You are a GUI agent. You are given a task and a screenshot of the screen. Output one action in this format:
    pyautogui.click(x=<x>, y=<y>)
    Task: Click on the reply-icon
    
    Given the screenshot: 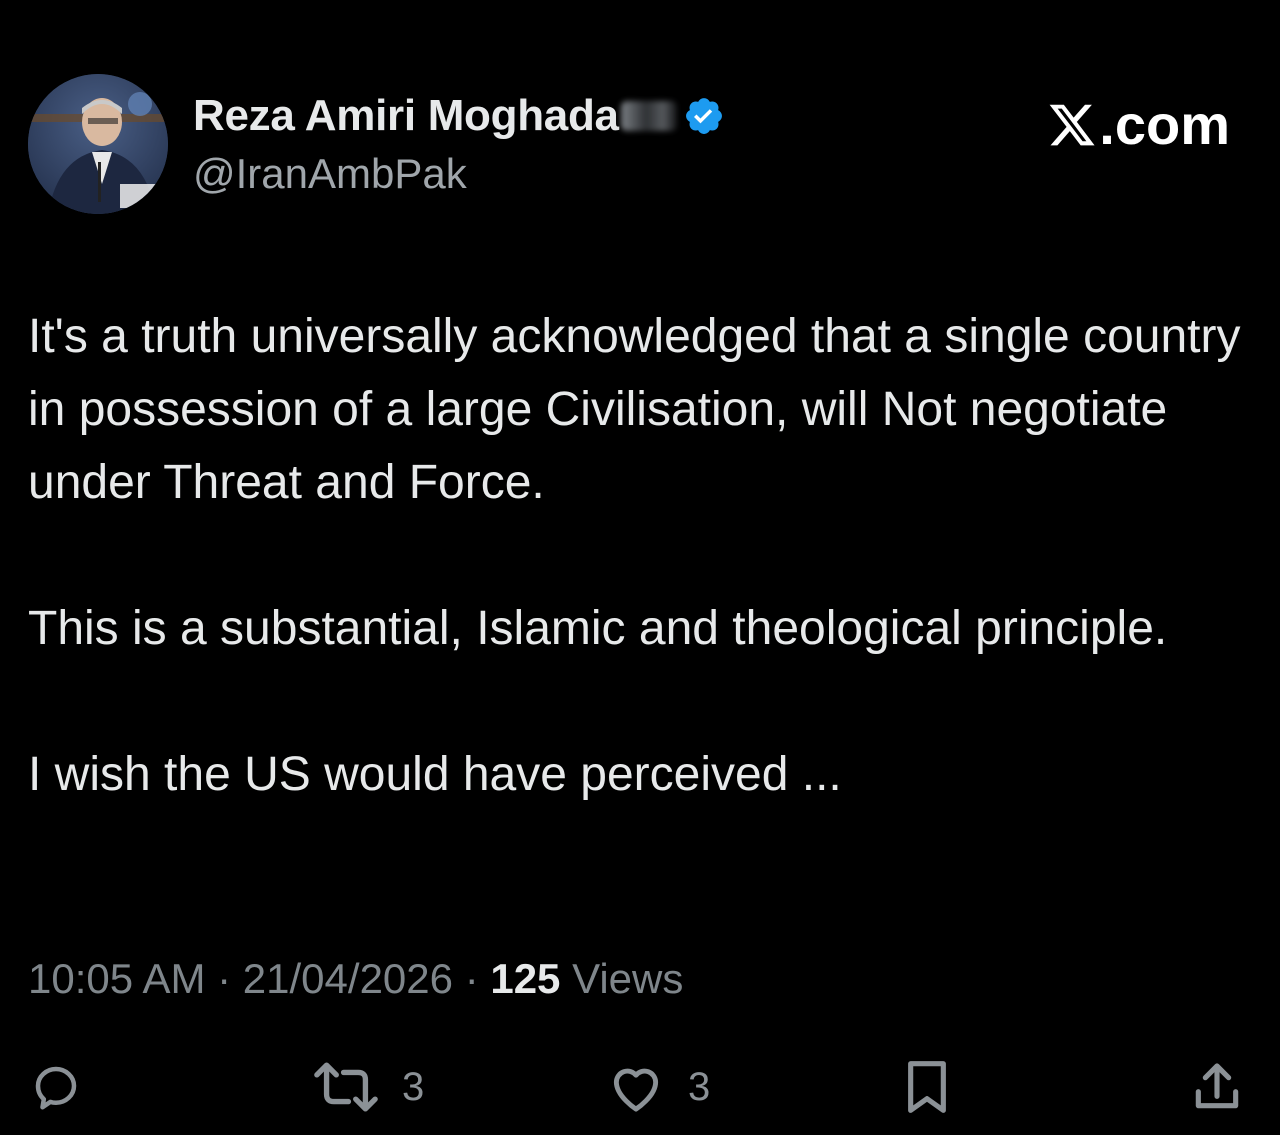 What is the action you would take?
    pyautogui.click(x=56, y=1088)
    